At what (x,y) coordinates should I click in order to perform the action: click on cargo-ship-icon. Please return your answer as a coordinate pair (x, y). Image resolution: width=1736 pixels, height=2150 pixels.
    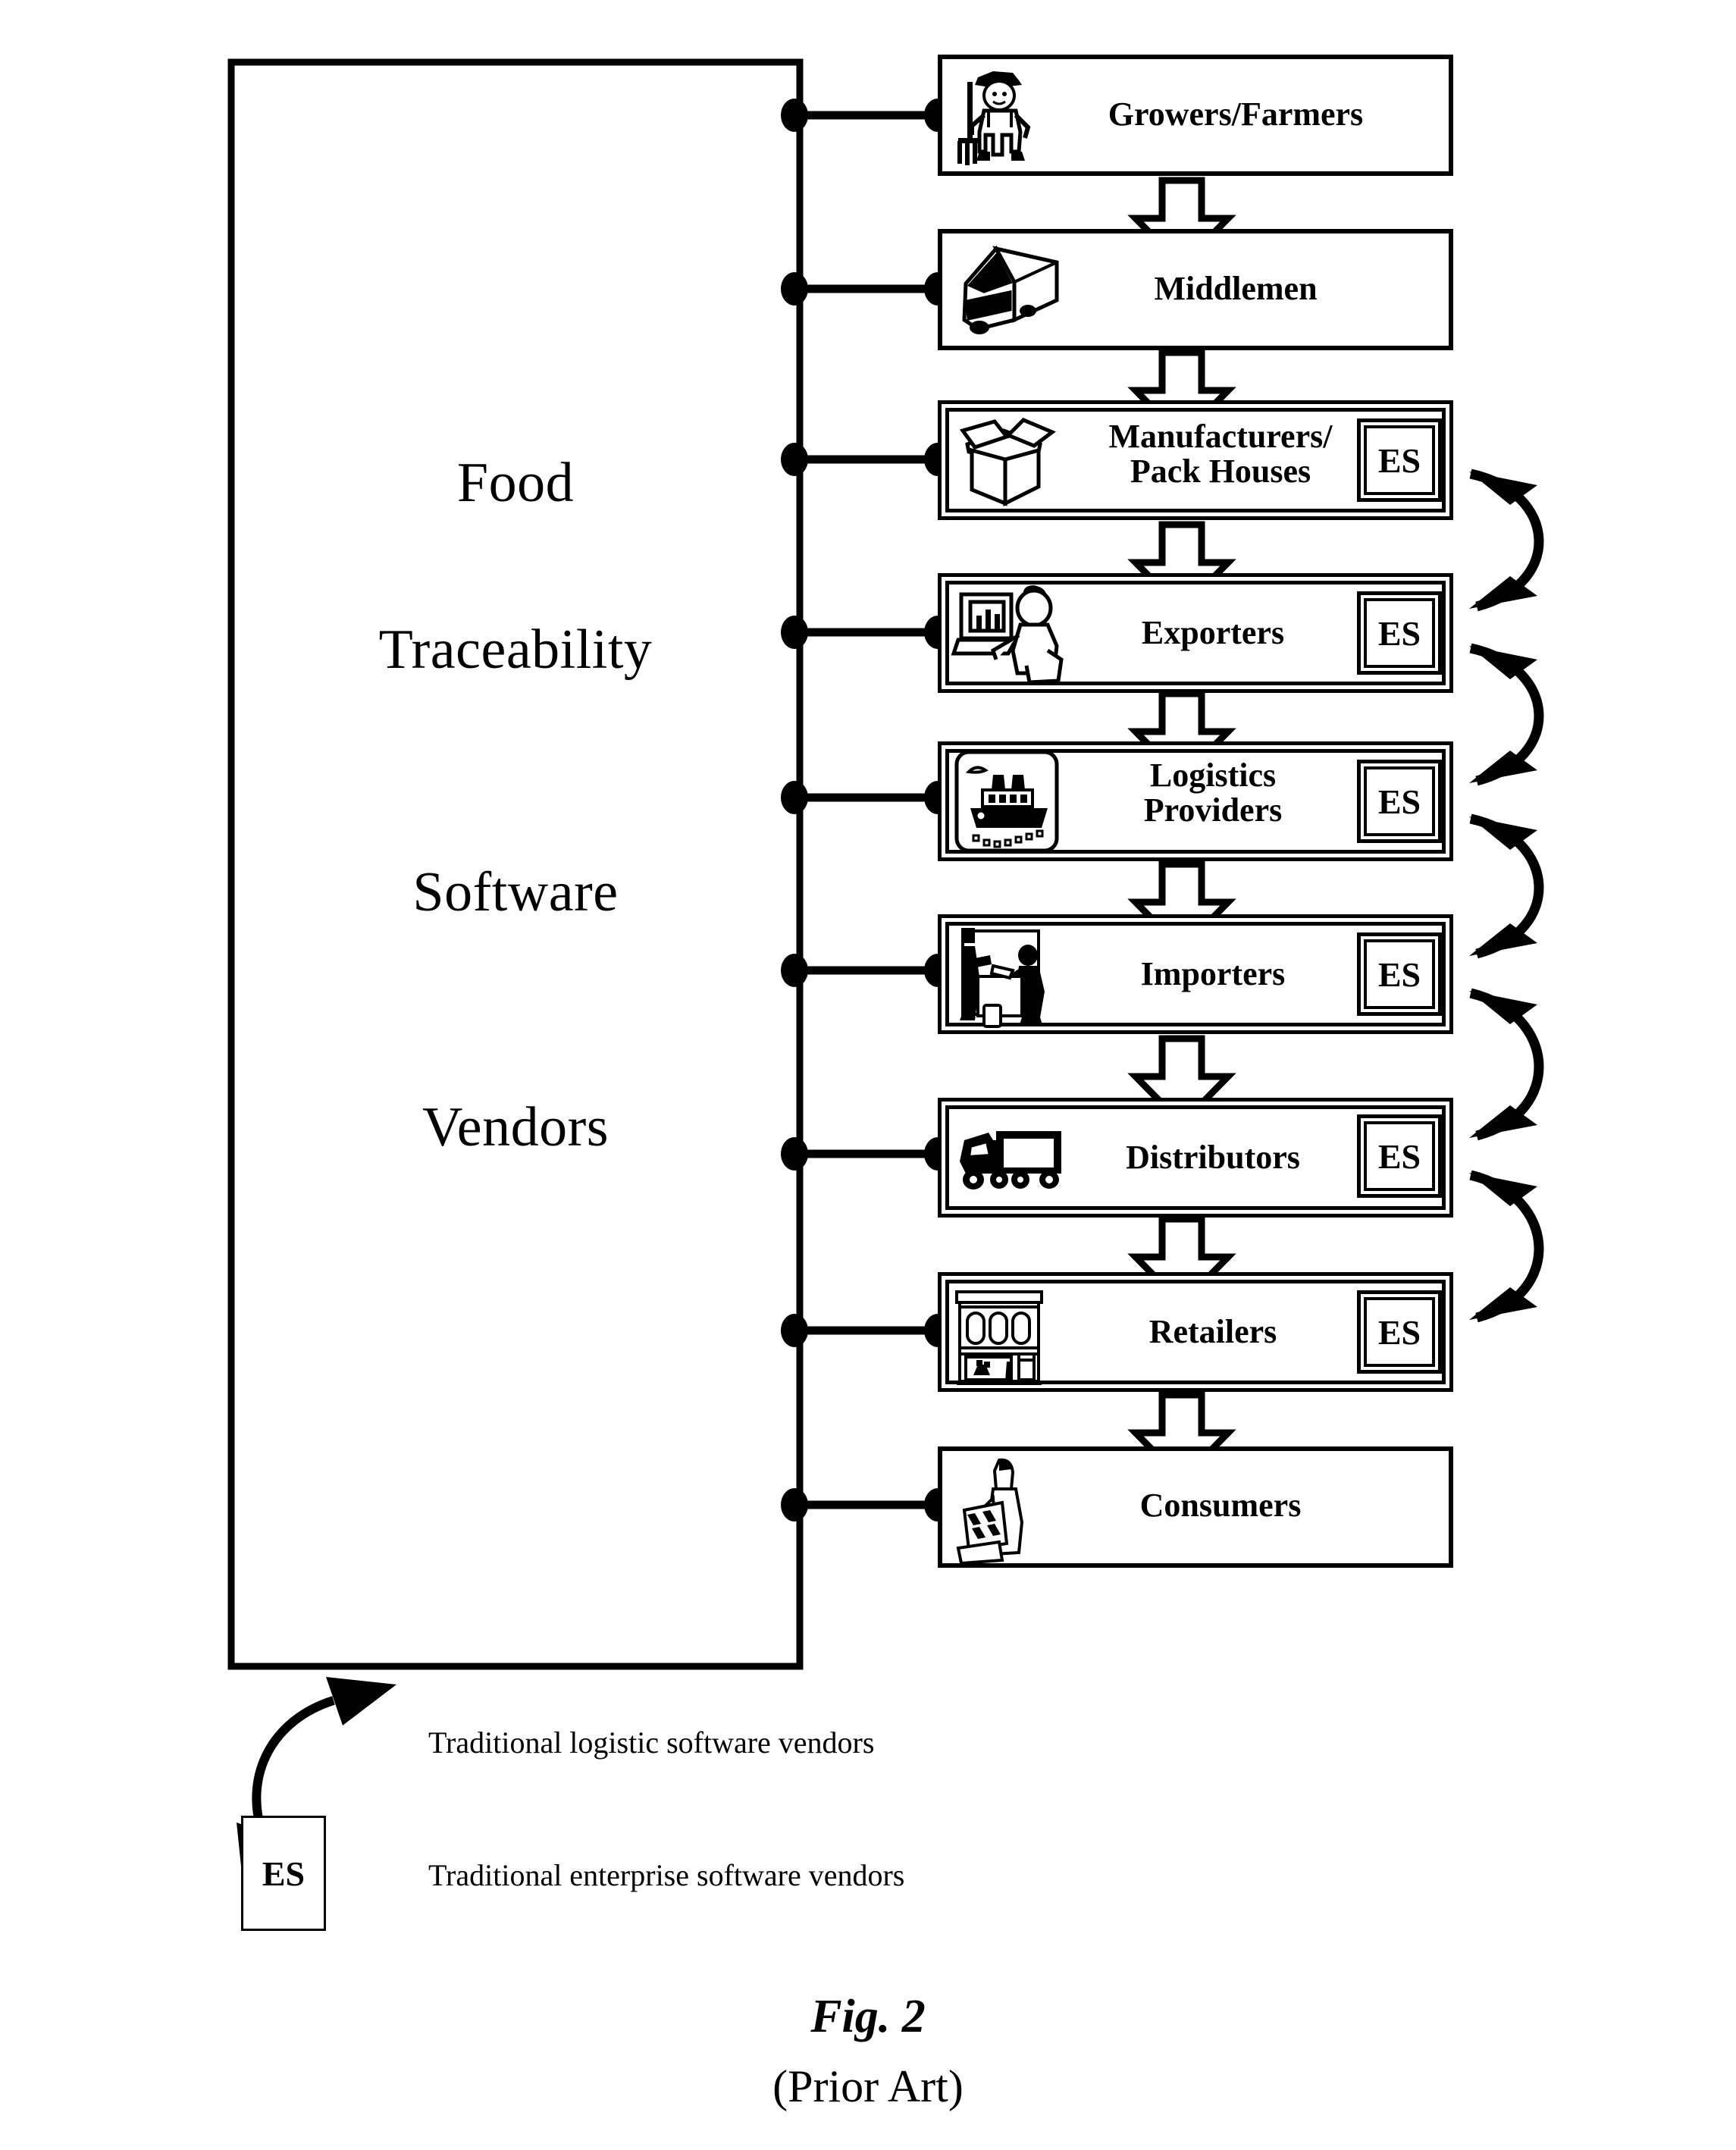
    Looking at the image, I should click on (1006, 802).